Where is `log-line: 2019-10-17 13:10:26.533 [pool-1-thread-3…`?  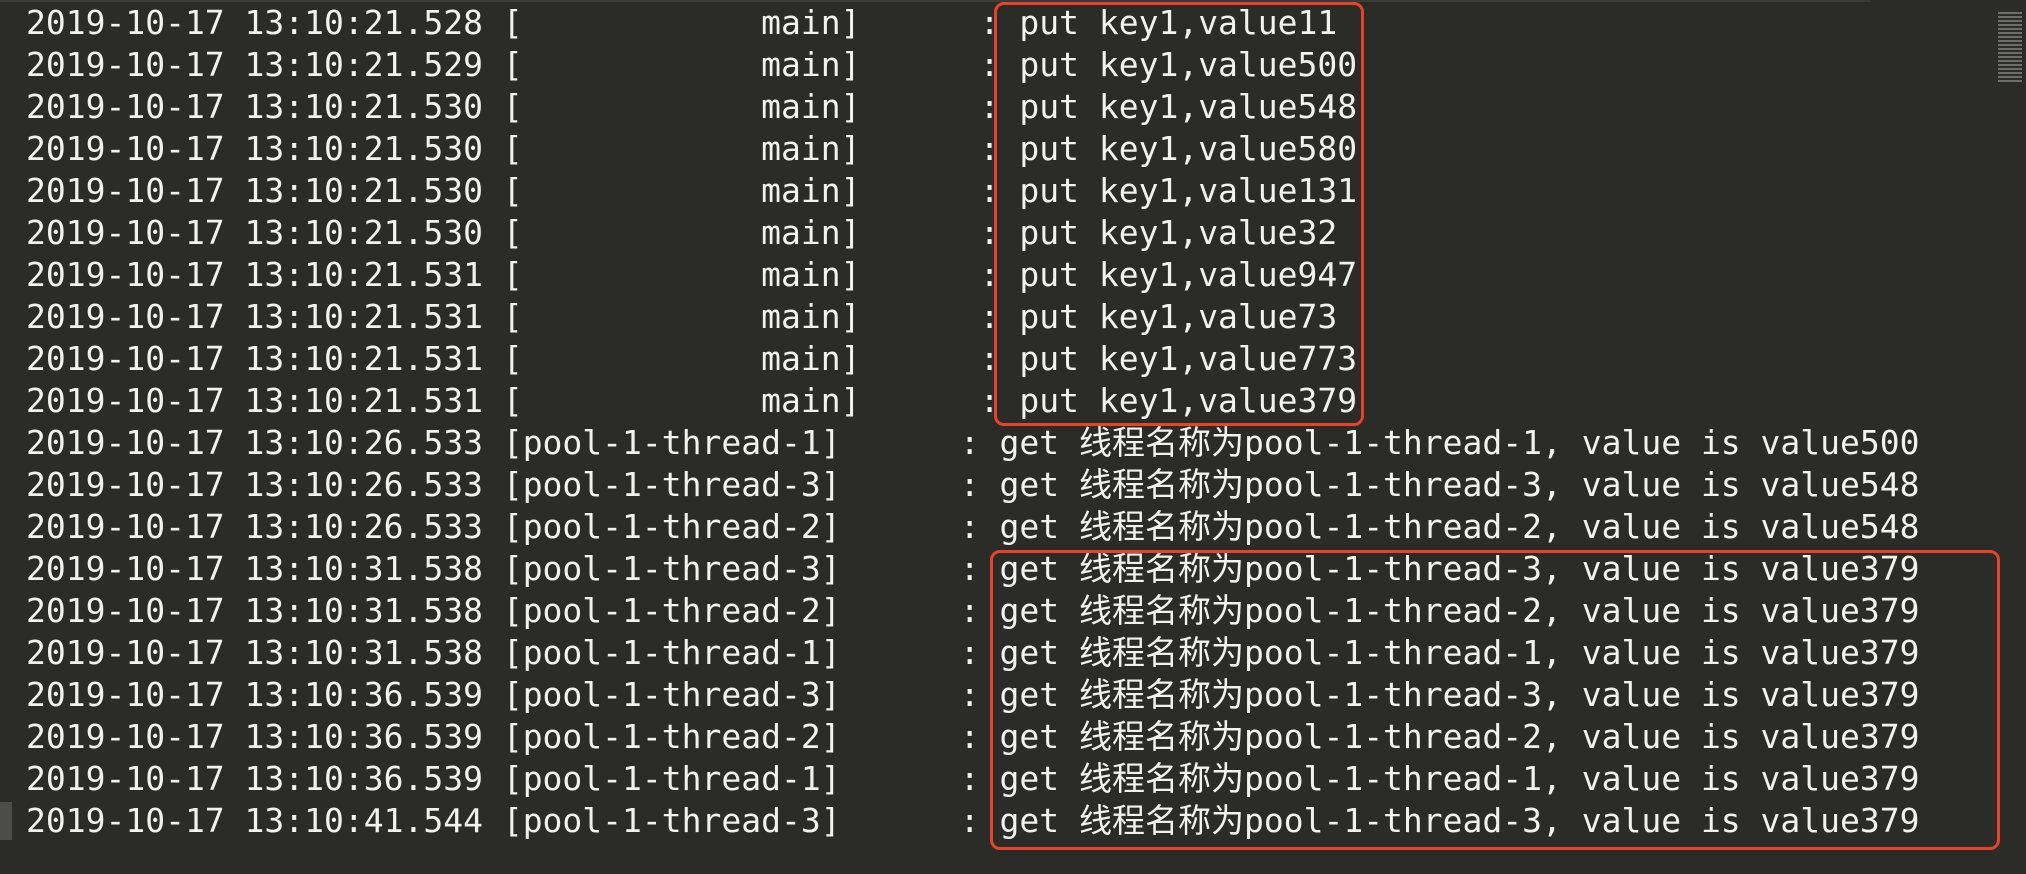
log-line: 2019-10-17 13:10:26.533 [pool-1-thread-3… is located at coordinates (973, 484).